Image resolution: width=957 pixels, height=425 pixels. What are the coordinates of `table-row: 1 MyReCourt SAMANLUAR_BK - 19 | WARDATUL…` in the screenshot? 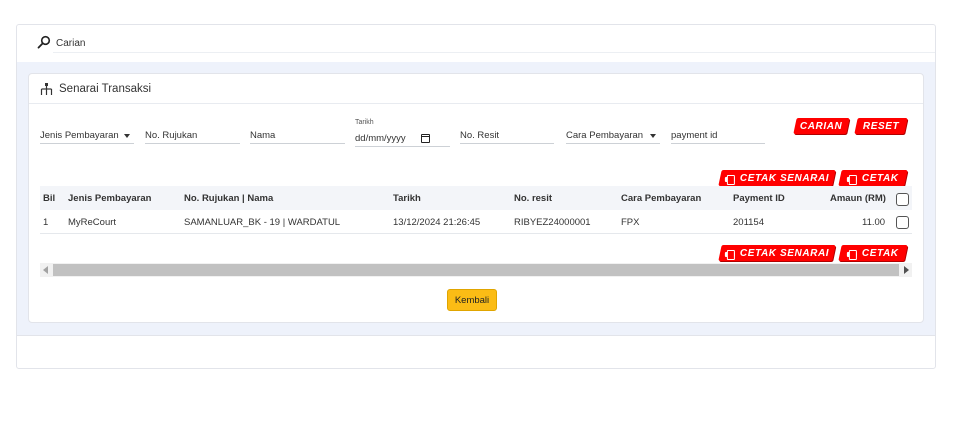 It's located at (476, 222).